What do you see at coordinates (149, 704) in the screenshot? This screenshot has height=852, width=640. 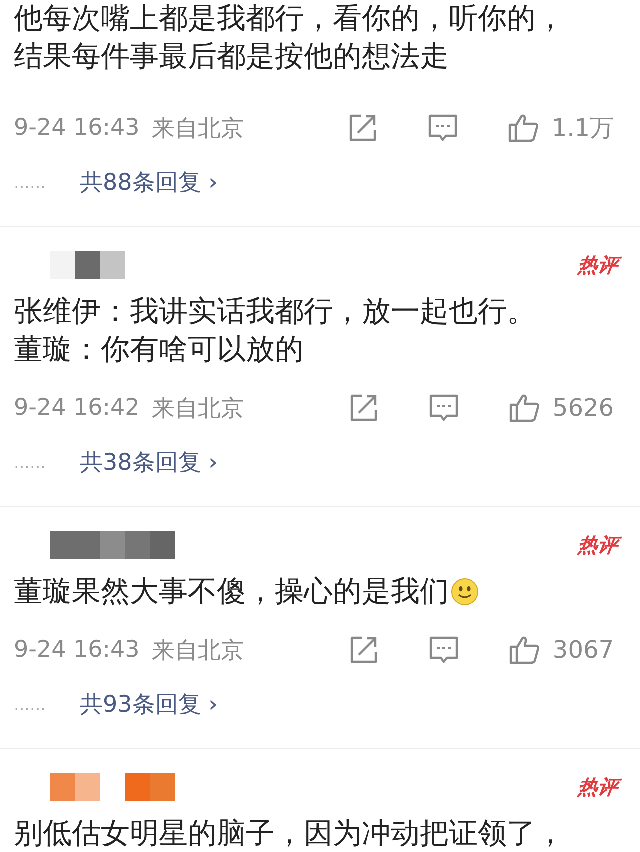 I see `replies-link: 共93条回复 ›` at bounding box center [149, 704].